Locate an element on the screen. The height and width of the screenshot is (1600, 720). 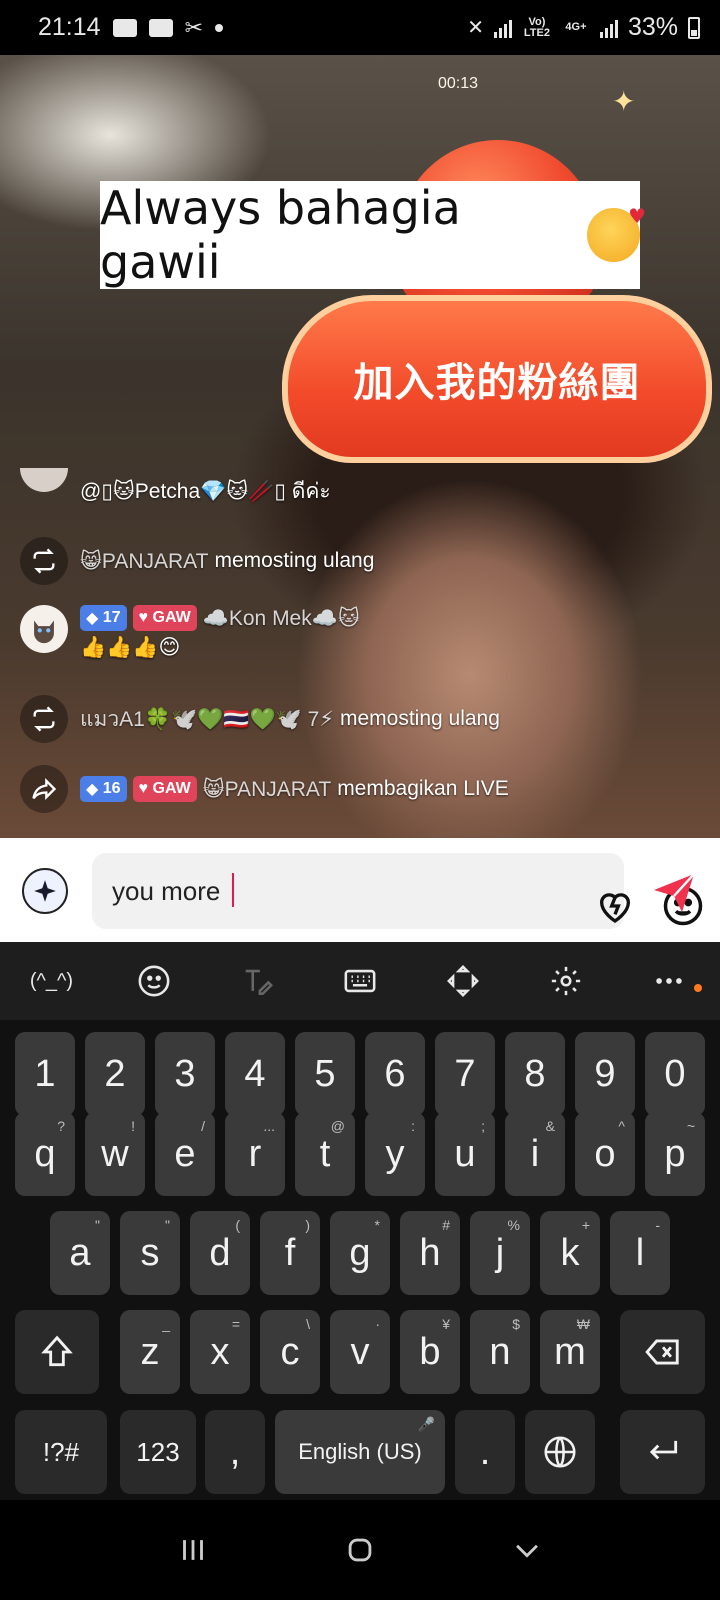
system-nav-bar is located at coordinates (360, 1550).